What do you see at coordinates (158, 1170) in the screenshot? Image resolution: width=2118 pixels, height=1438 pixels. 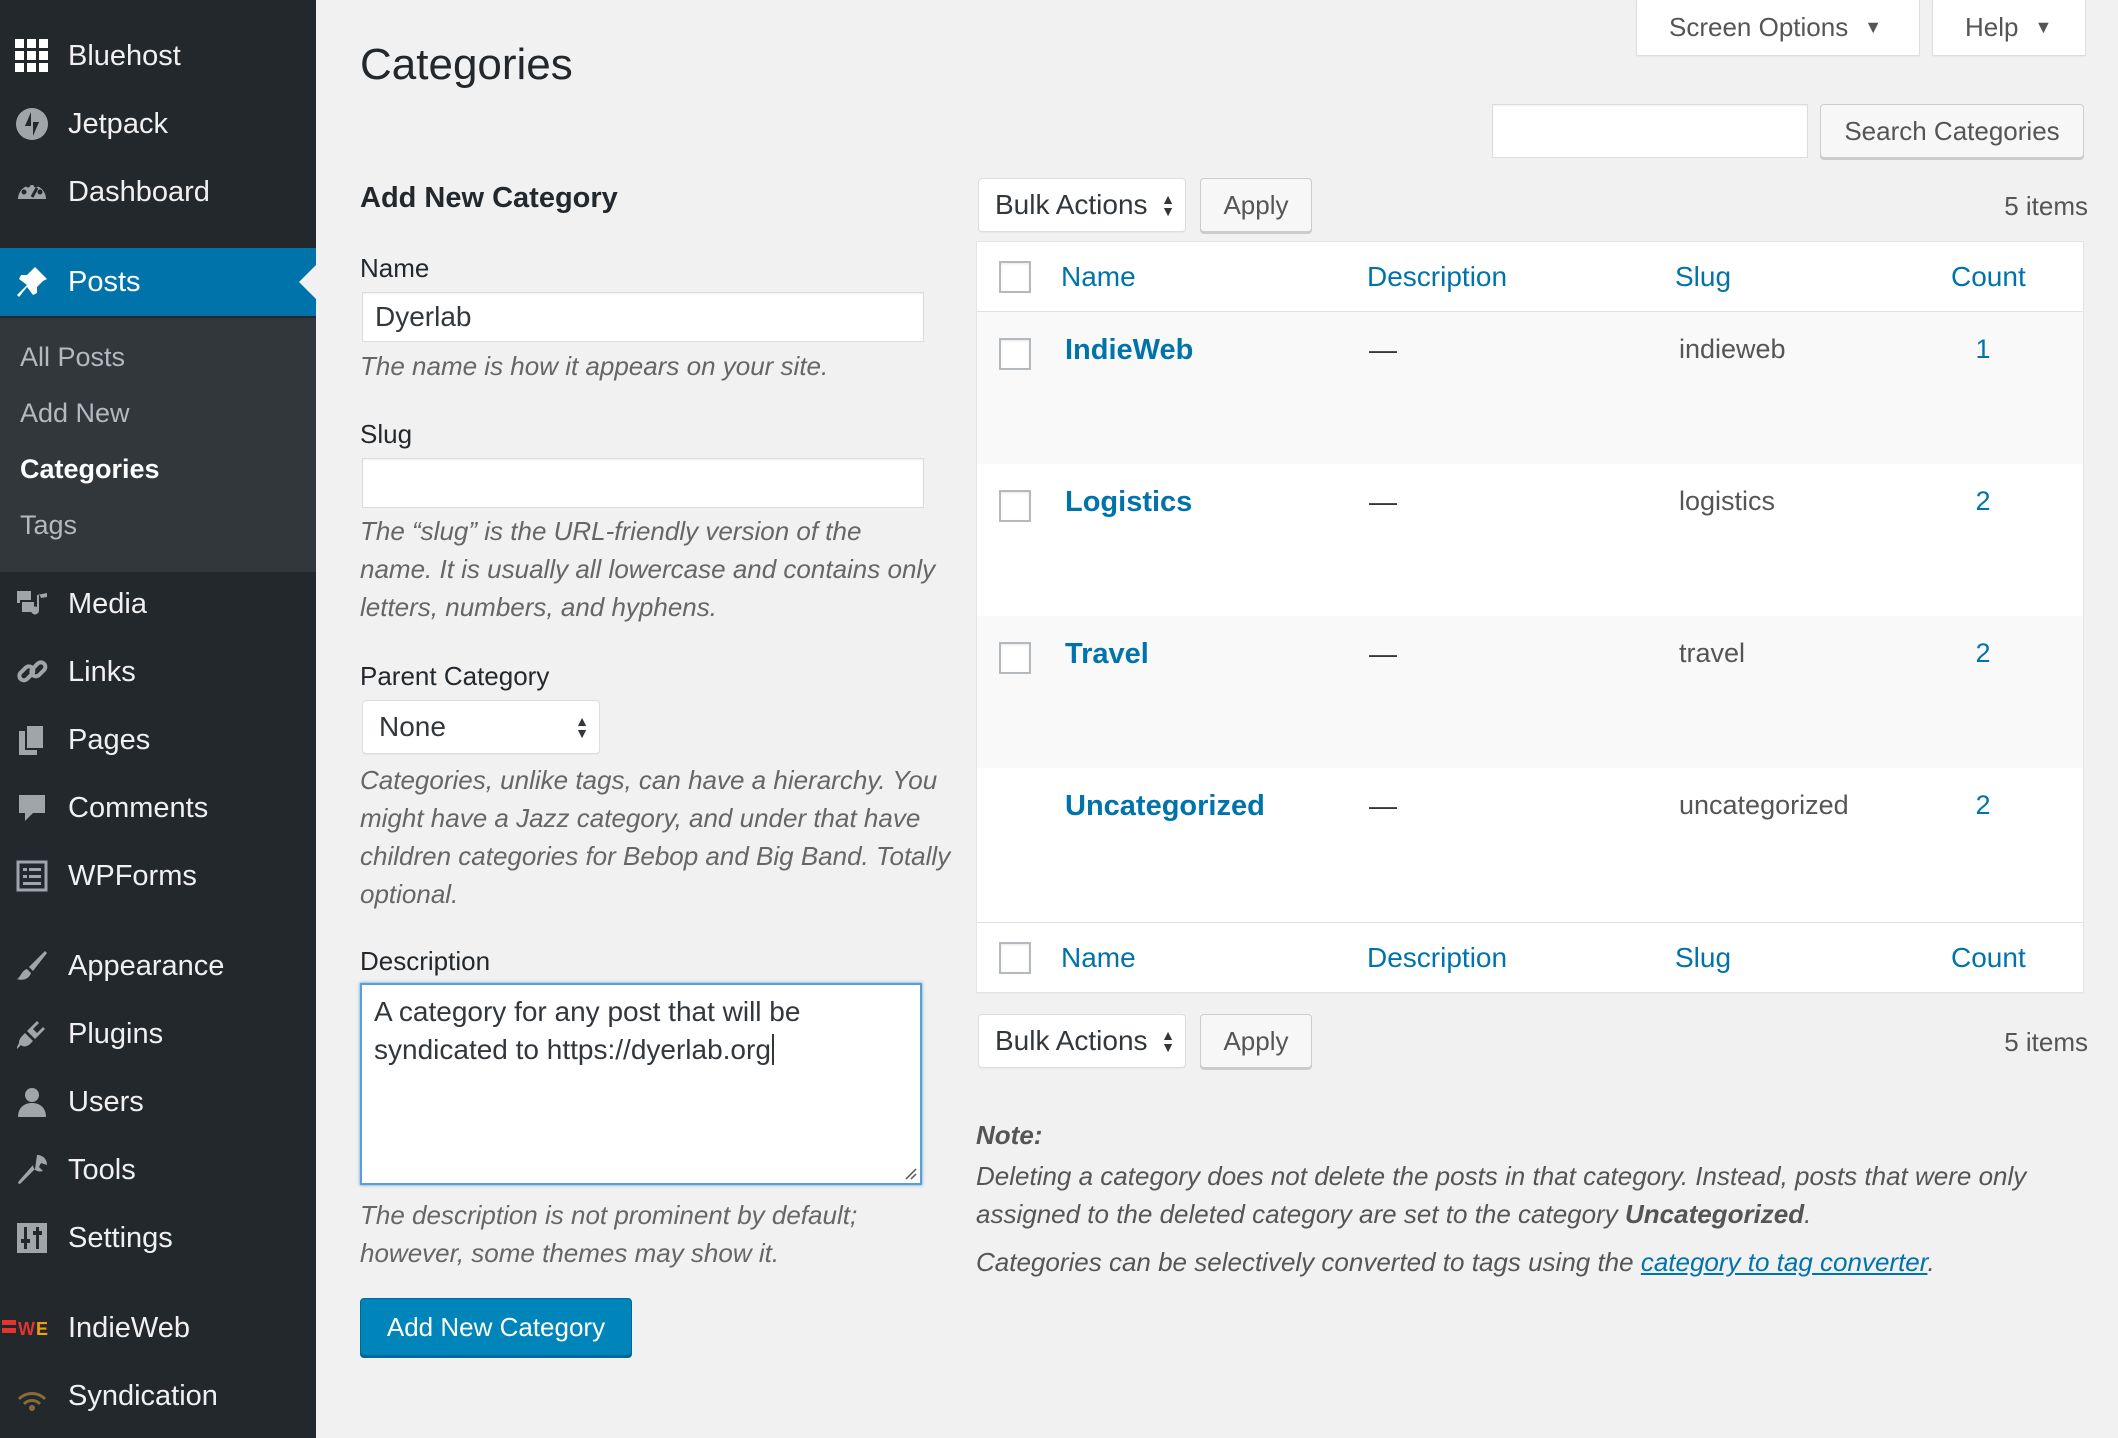 I see `menu-item-tools: Tools` at bounding box center [158, 1170].